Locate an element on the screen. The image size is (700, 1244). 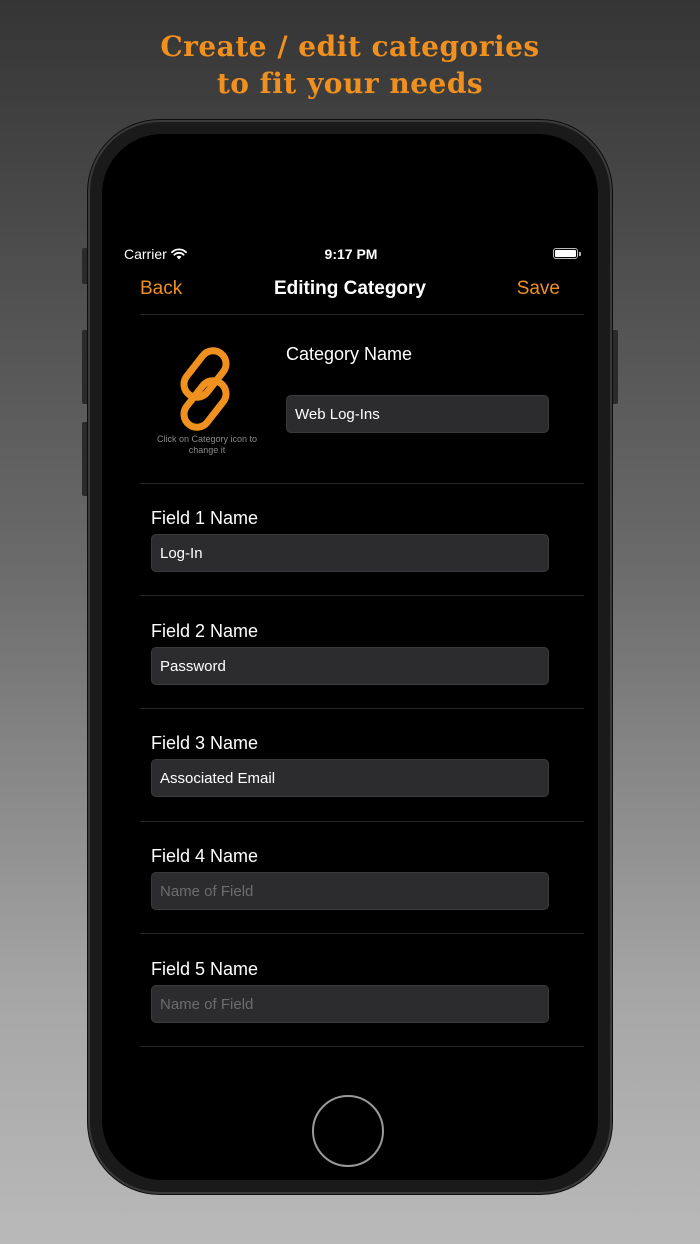
field-4-input is located at coordinates (350, 891).